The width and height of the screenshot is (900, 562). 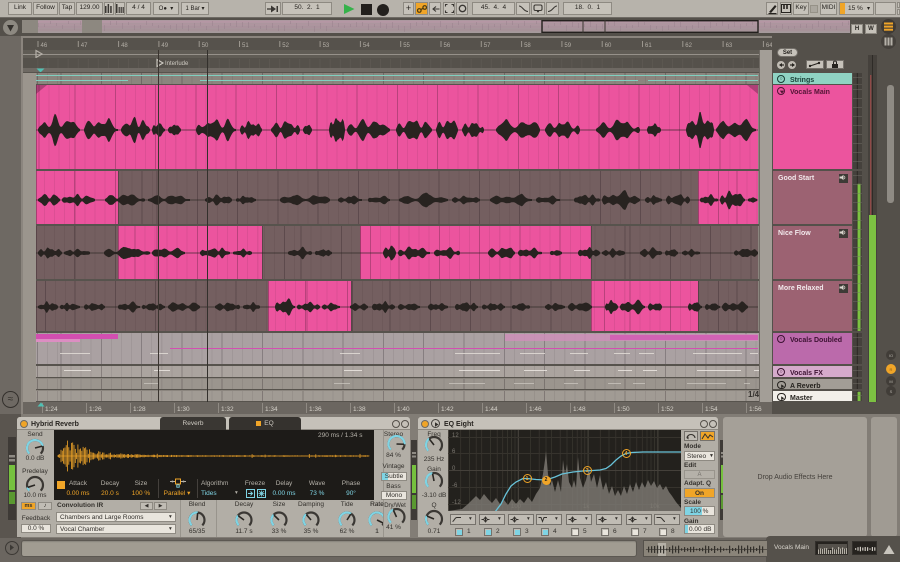 What do you see at coordinates (227, 409) in the screenshot?
I see `svg-text: 1:32` at bounding box center [227, 409].